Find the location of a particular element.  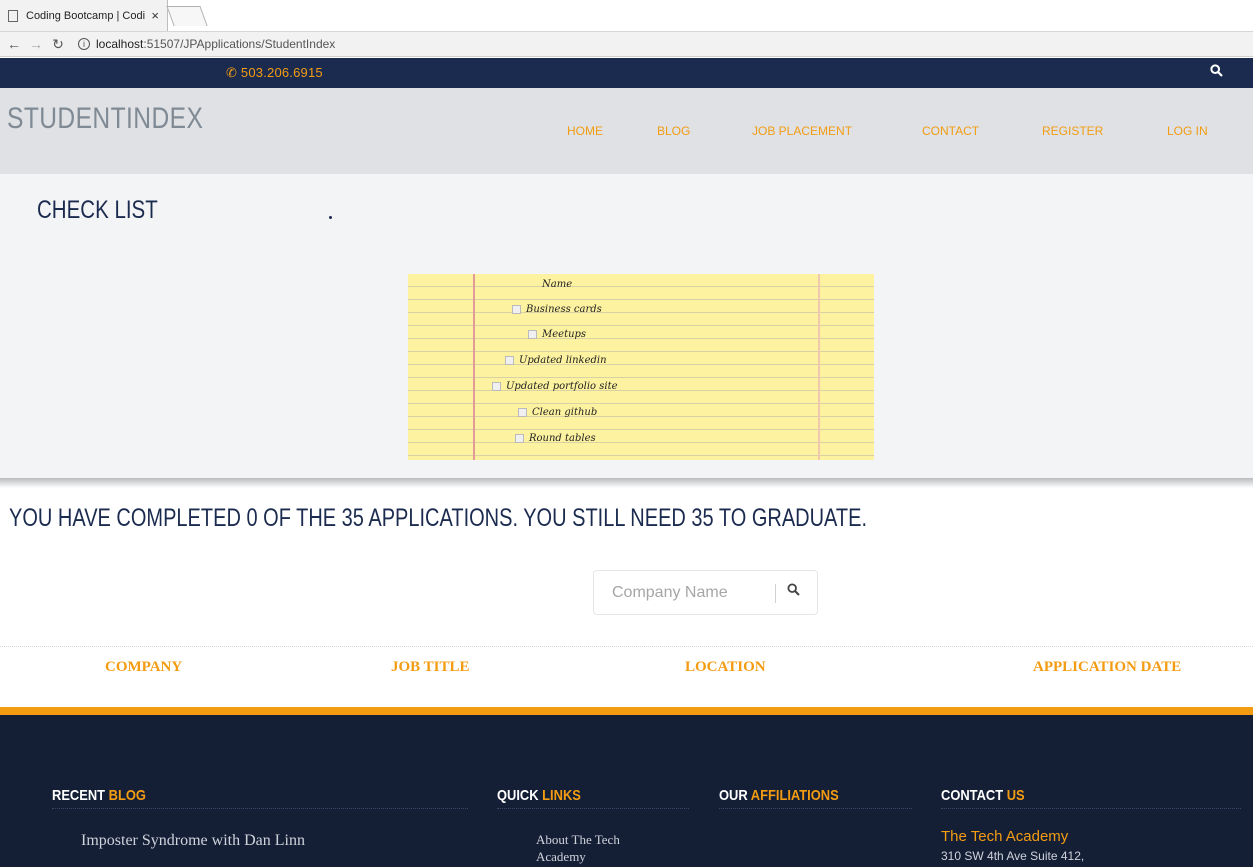

column-header-location: LOCATION is located at coordinates (725, 667).